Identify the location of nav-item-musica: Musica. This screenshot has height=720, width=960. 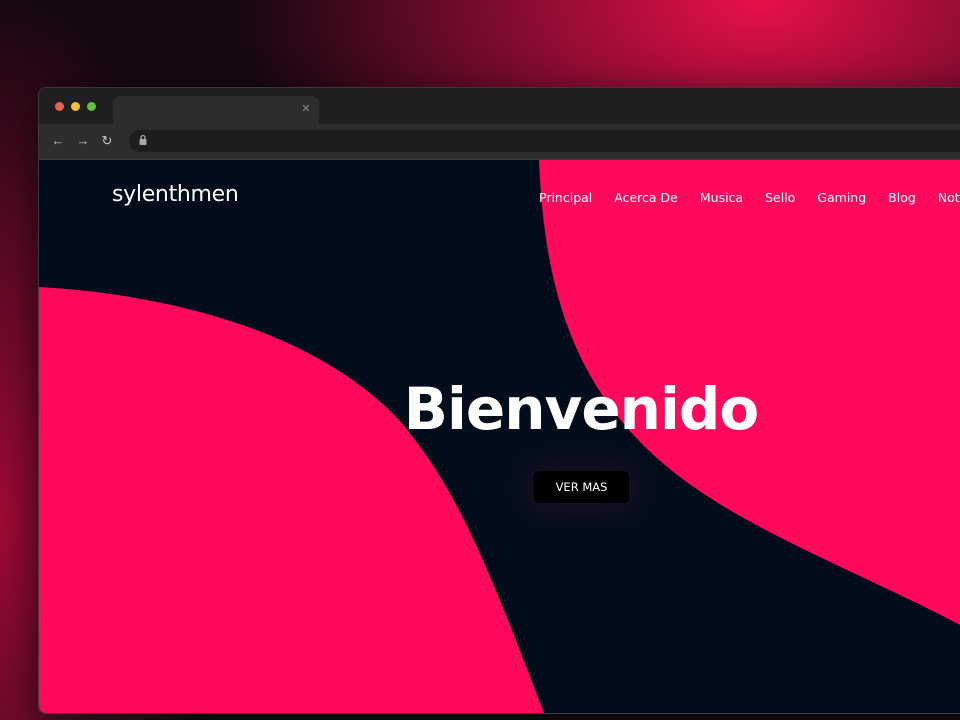
(721, 197).